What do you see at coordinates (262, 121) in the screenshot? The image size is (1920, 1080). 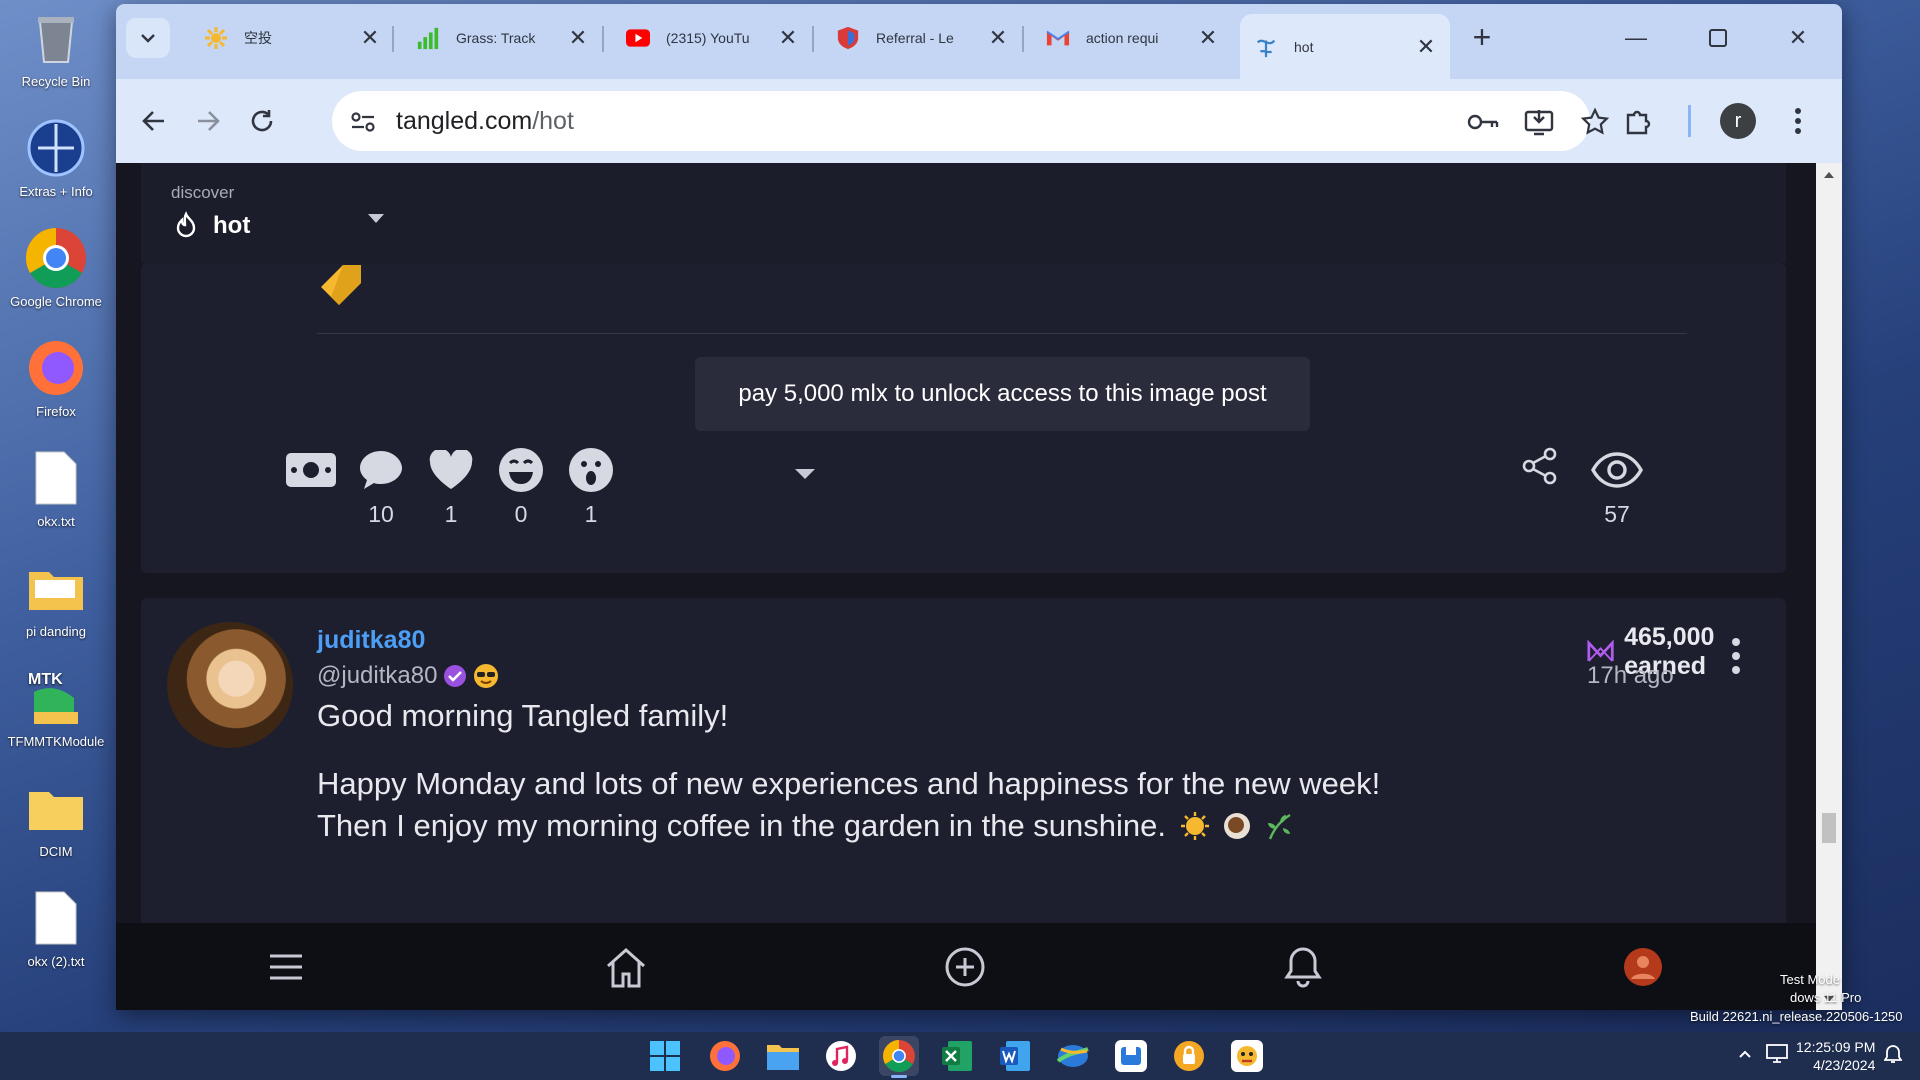 I see `reload-button` at bounding box center [262, 121].